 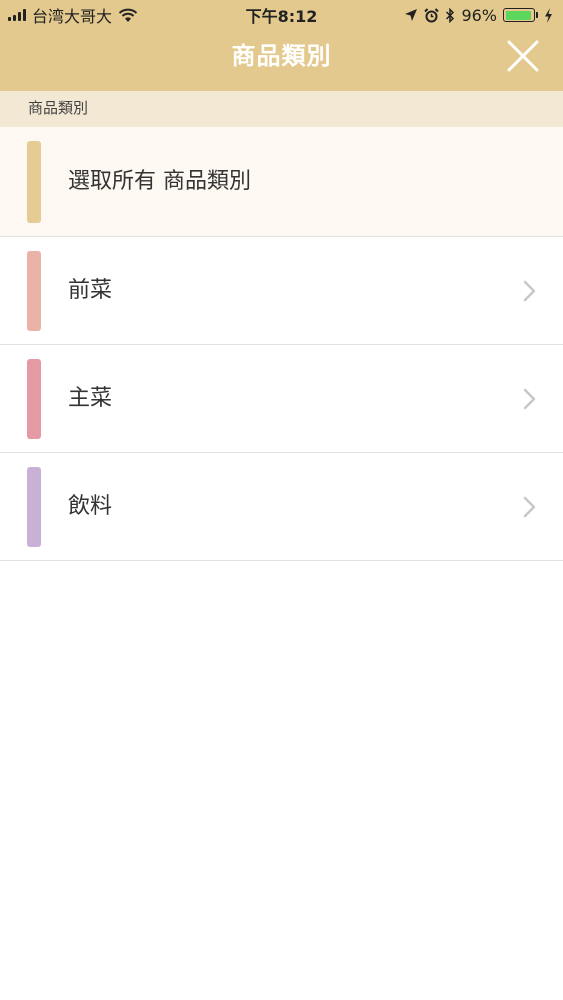 I want to click on carrier-name: 台湾大哥大, so click(x=72, y=16).